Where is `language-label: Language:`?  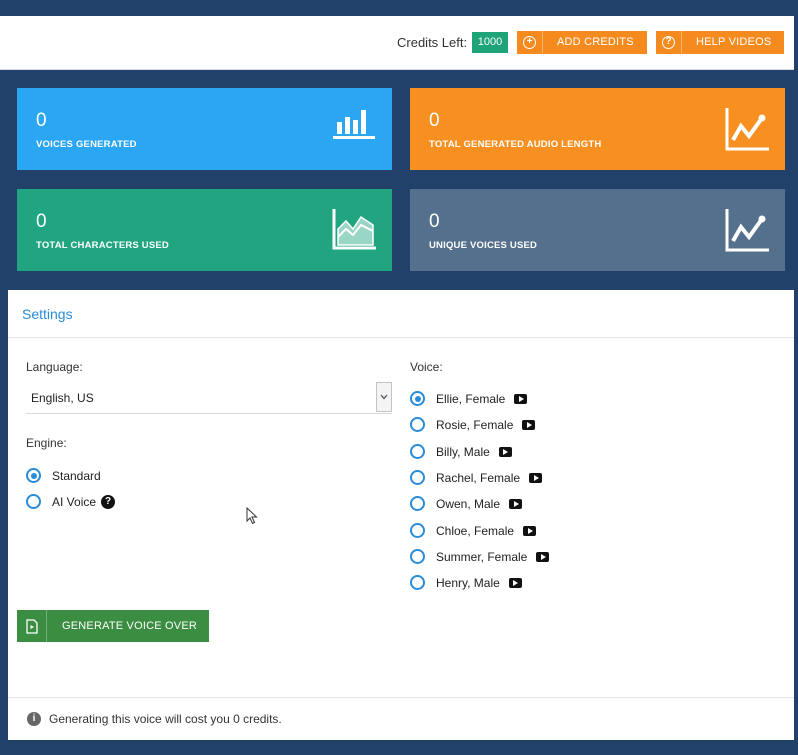 language-label: Language: is located at coordinates (54, 367).